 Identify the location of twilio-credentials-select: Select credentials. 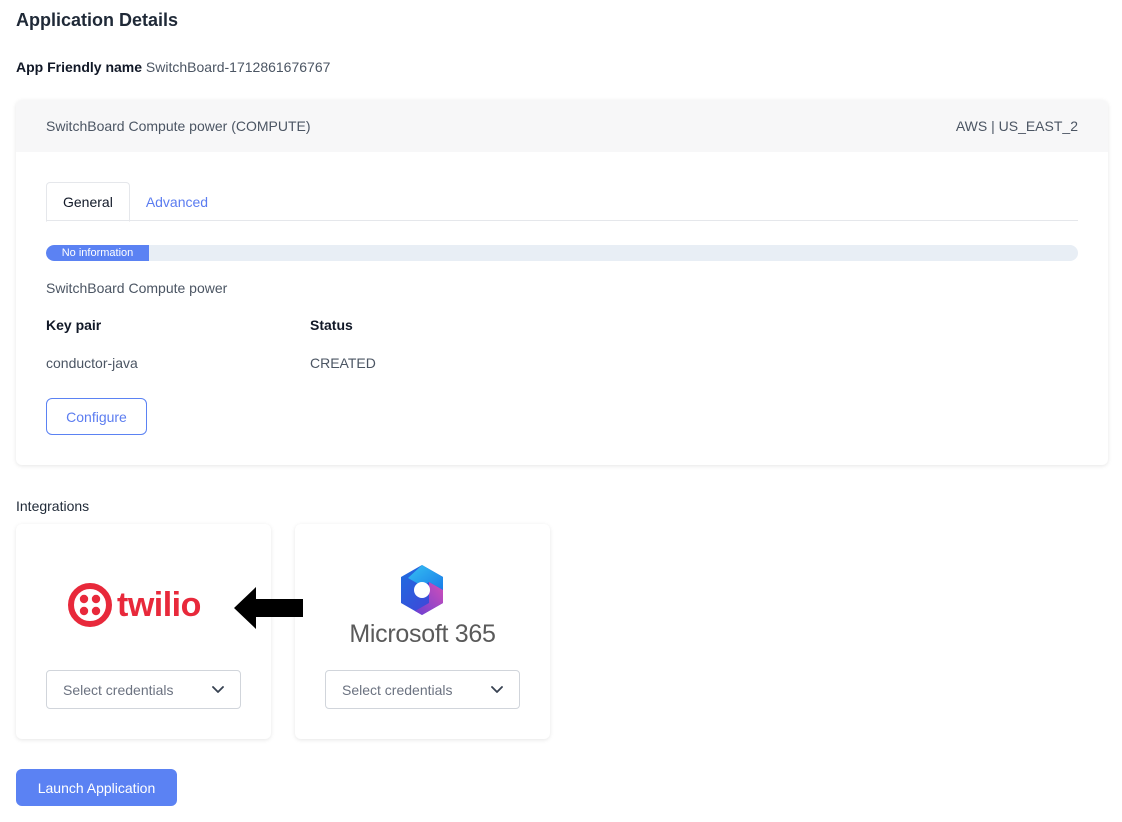
(143, 689).